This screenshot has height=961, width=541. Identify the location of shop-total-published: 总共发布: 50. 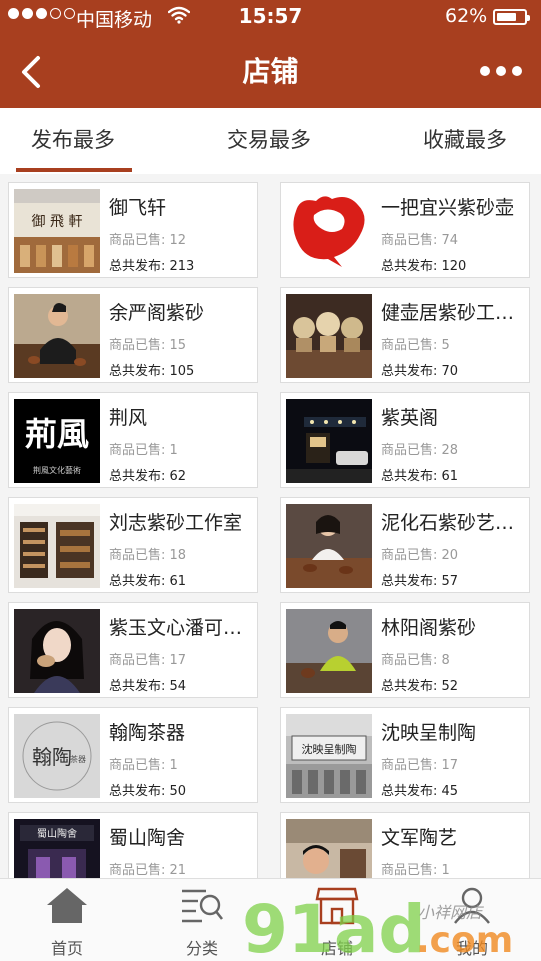
(148, 791).